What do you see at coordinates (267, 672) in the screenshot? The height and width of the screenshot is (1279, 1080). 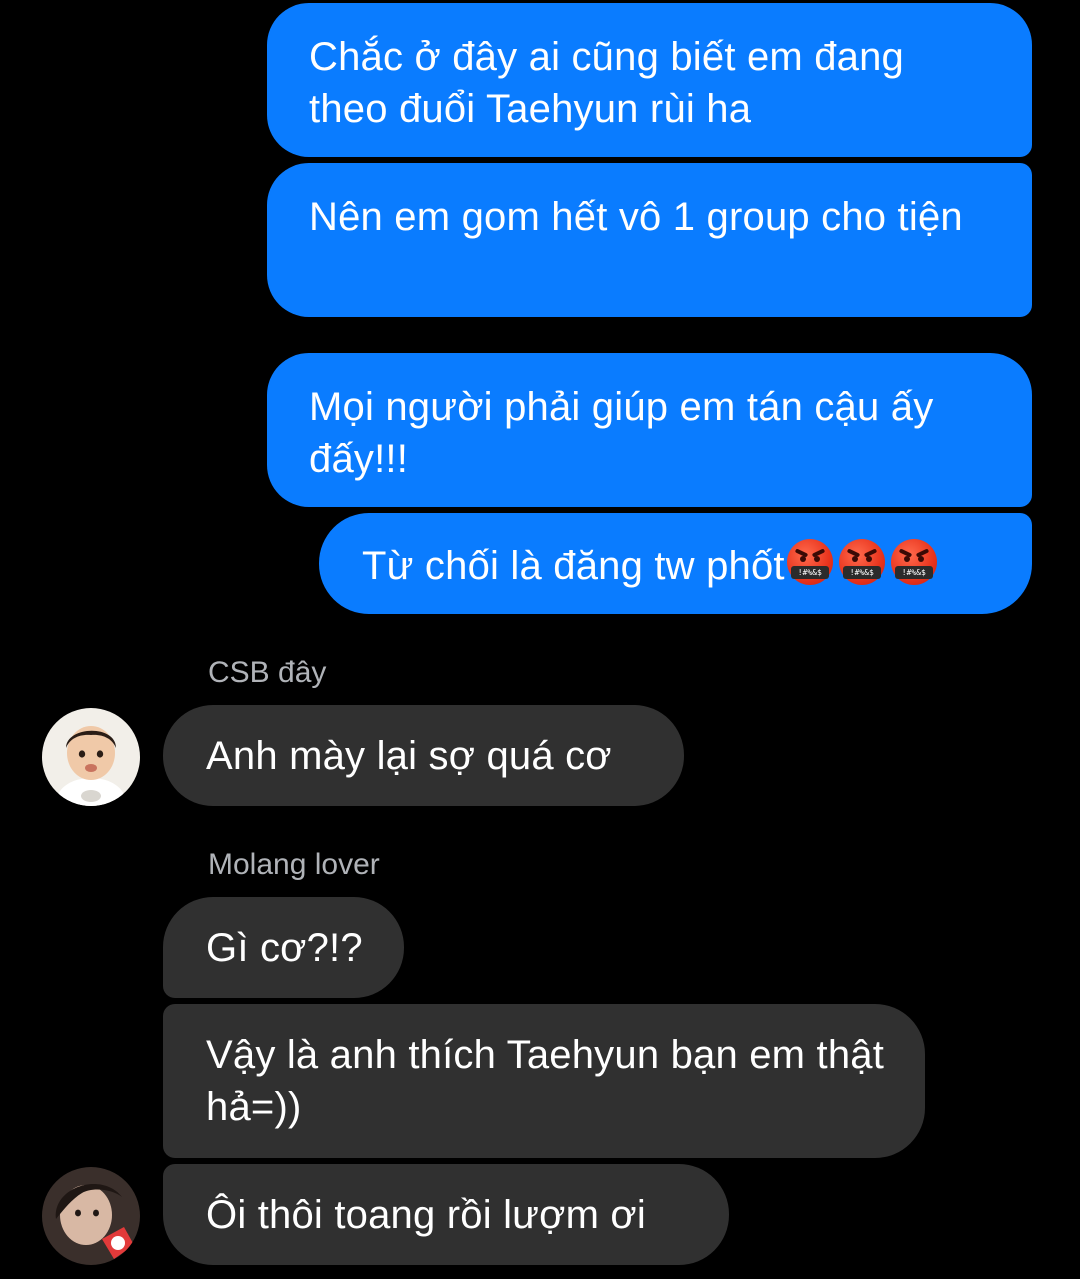 I see `sender-name: CSB đây` at bounding box center [267, 672].